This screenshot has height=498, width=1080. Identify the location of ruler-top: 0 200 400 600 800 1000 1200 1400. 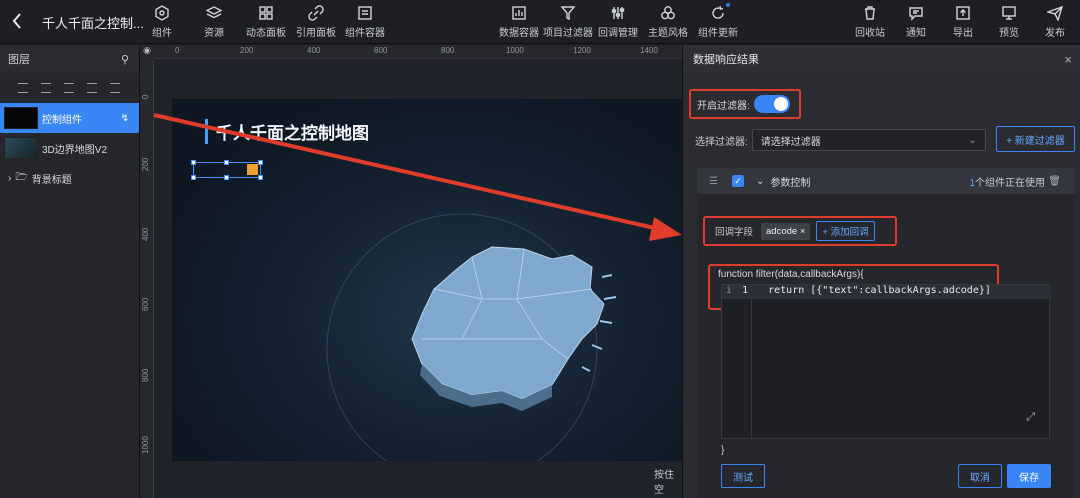
(418, 52).